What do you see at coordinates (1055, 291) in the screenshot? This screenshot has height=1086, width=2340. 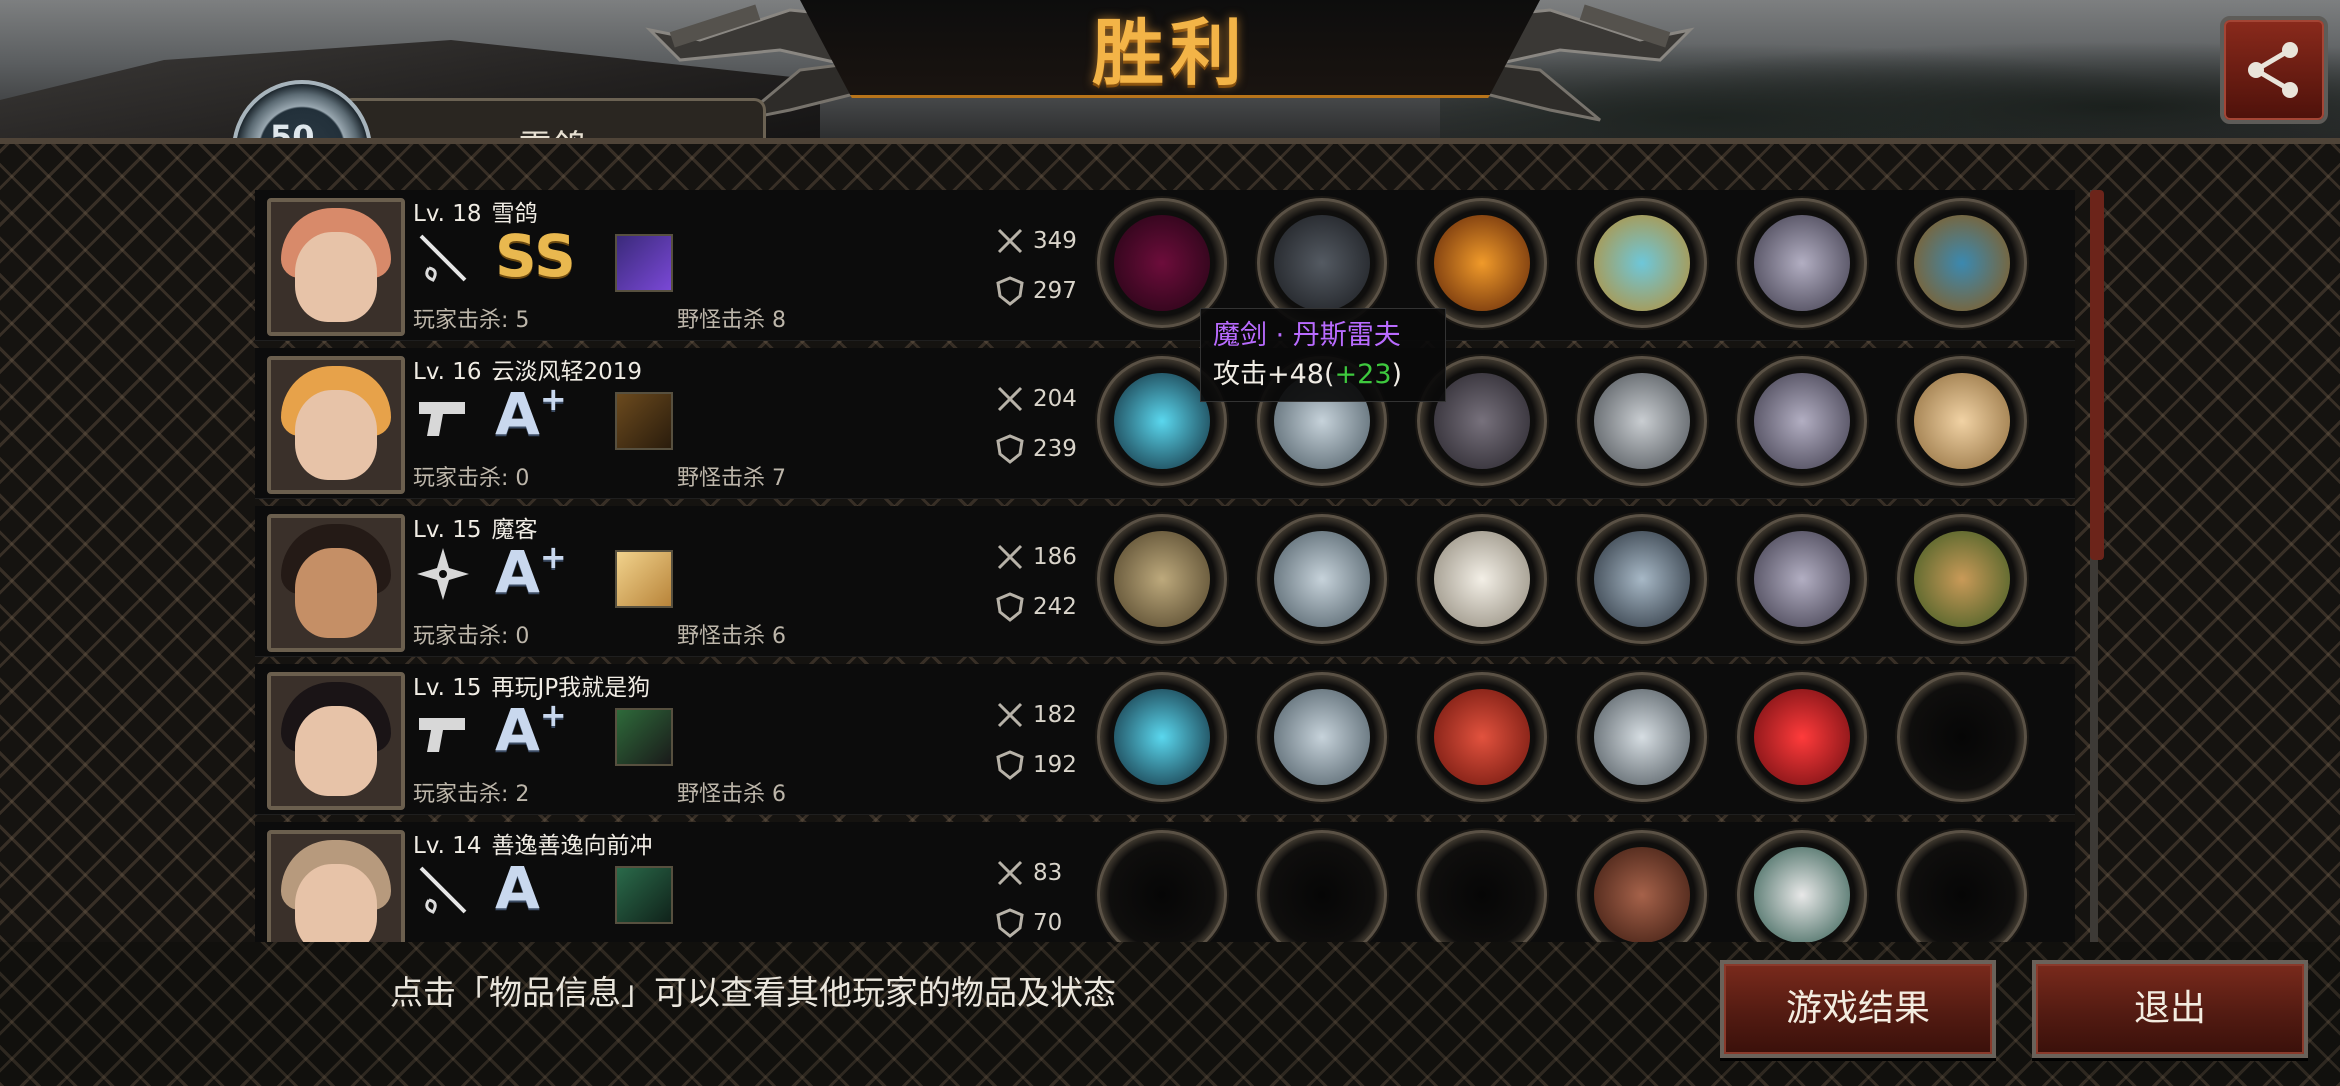 I see `defense-value: 297` at bounding box center [1055, 291].